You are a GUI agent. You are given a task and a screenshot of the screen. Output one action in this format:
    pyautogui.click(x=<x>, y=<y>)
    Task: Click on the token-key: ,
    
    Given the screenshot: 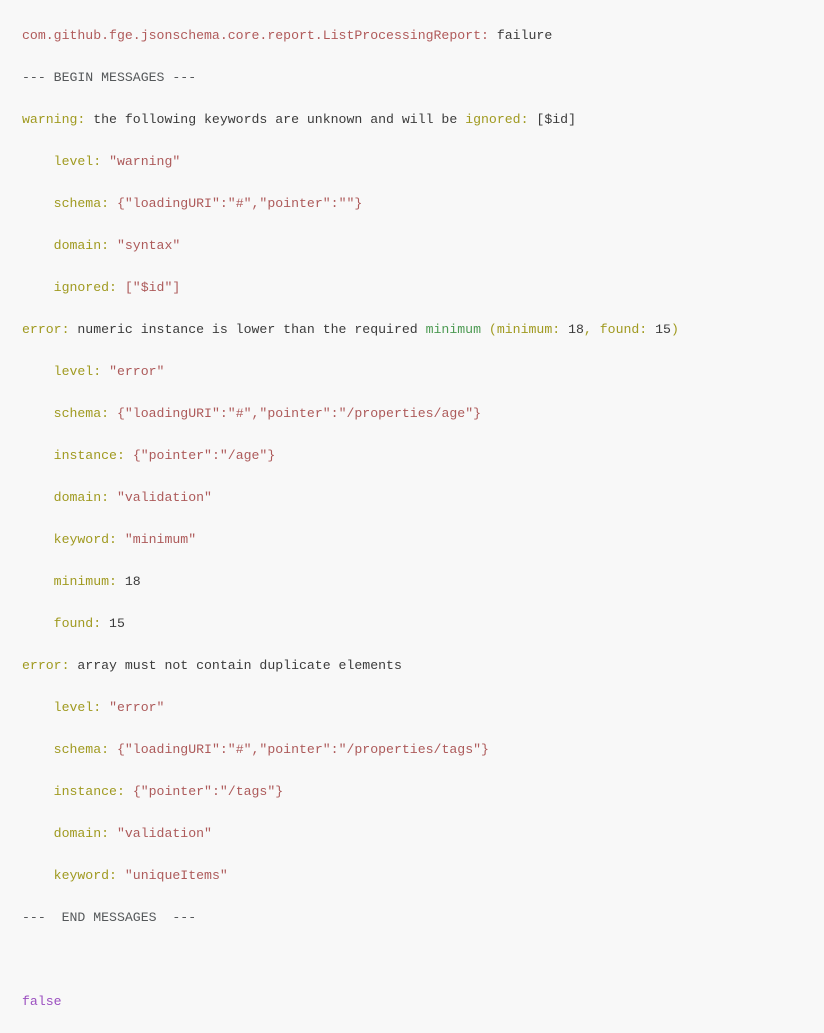 What is the action you would take?
    pyautogui.click(x=587, y=330)
    